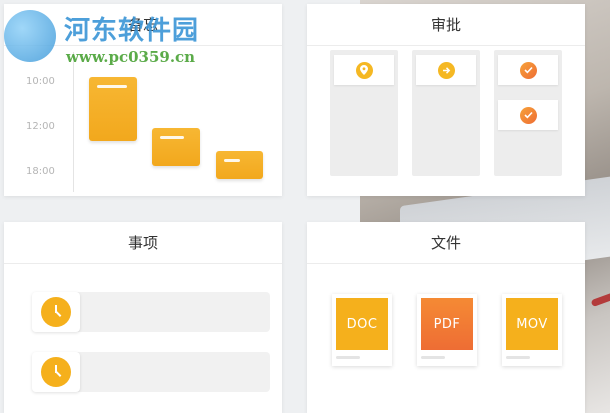  What do you see at coordinates (600, 293) in the screenshot?
I see `pen-image` at bounding box center [600, 293].